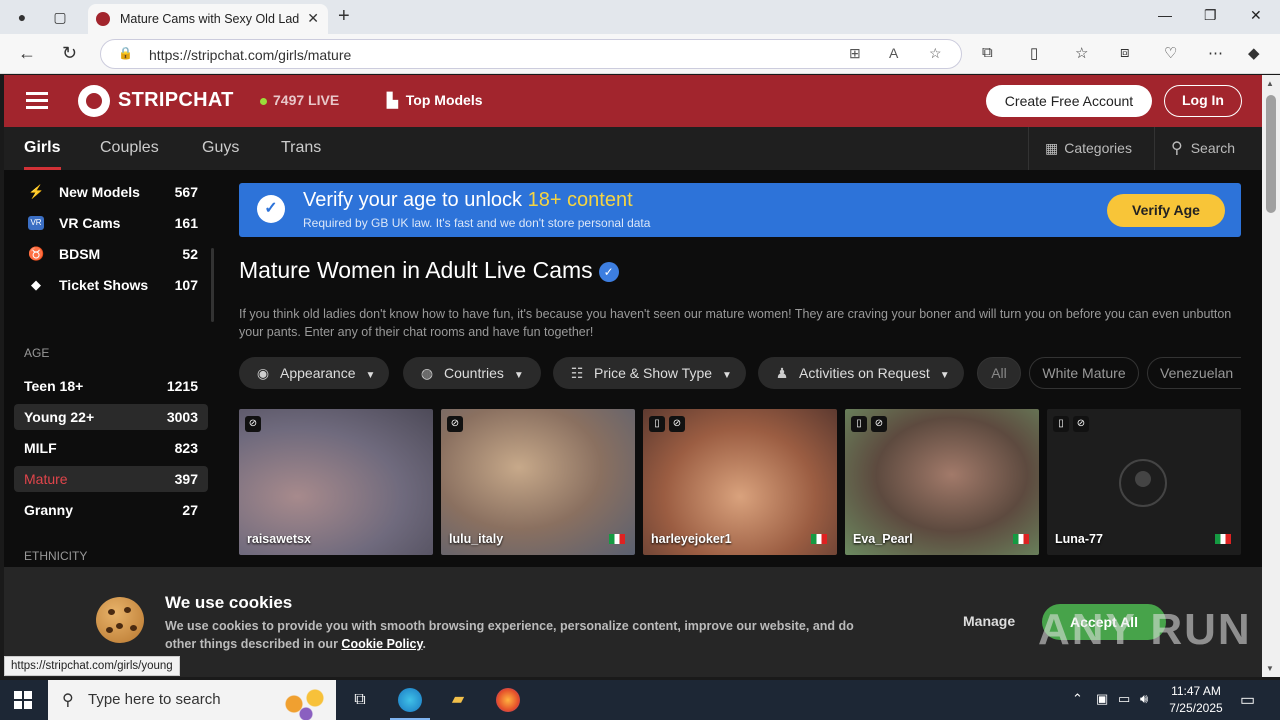 This screenshot has width=1280, height=720. Describe the element at coordinates (69, 53) in the screenshot. I see `refresh-icon: ↻` at that location.